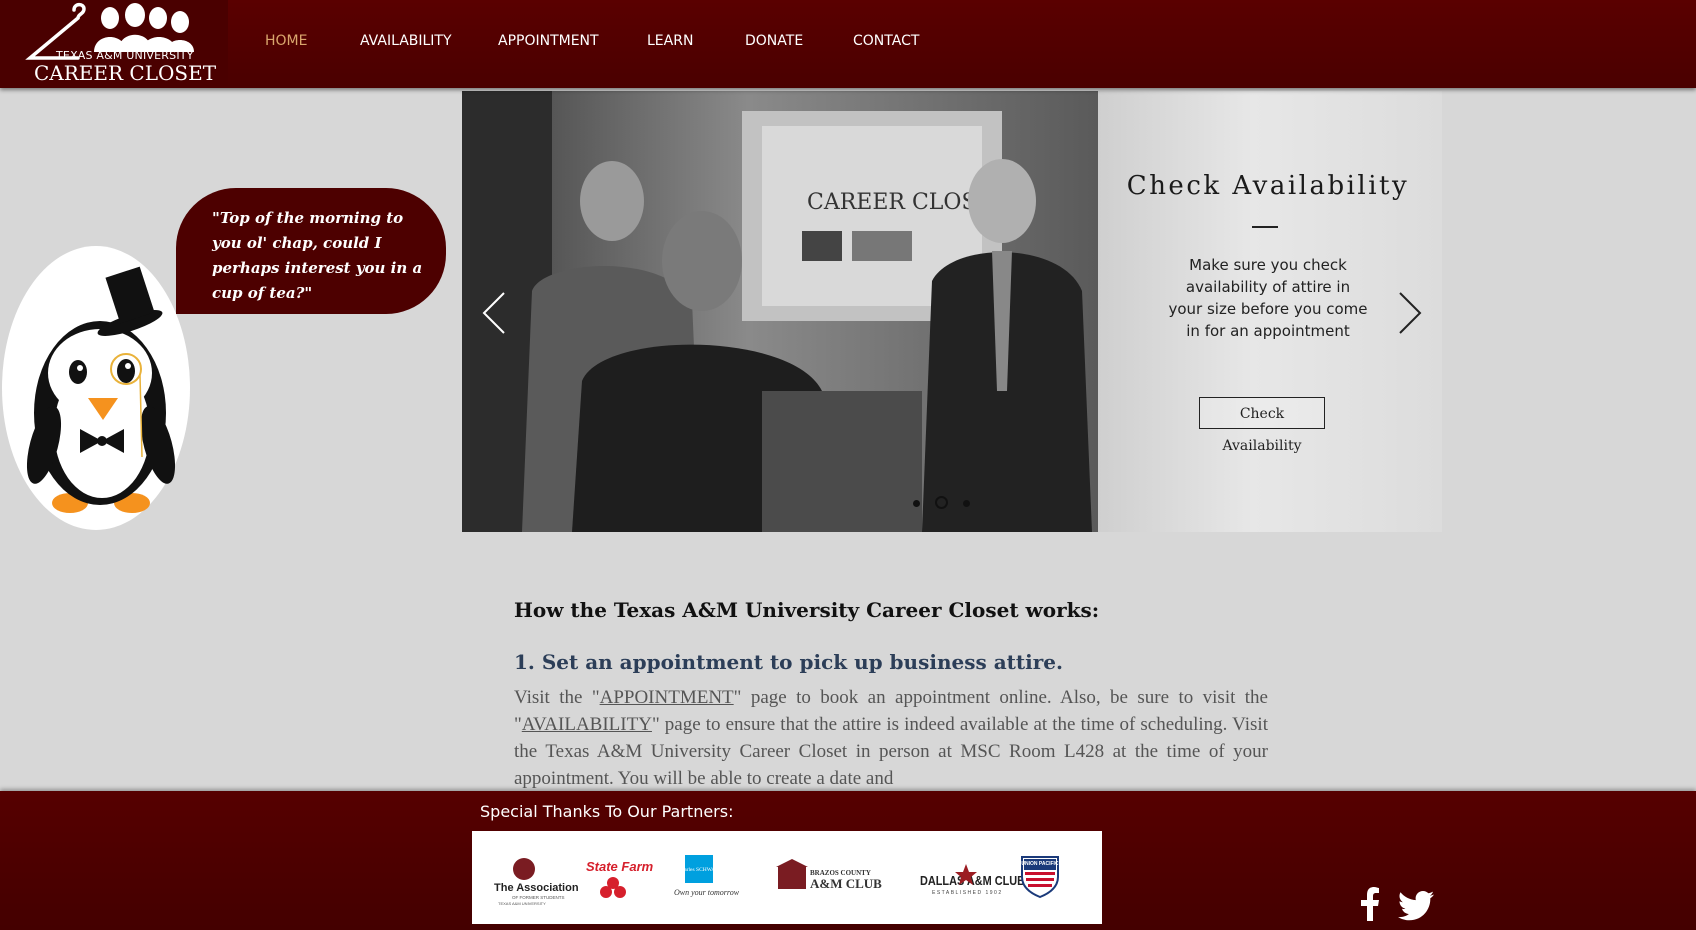 The height and width of the screenshot is (930, 1696). Describe the element at coordinates (1262, 425) in the screenshot. I see `check-availability-button: Check Availability` at that location.